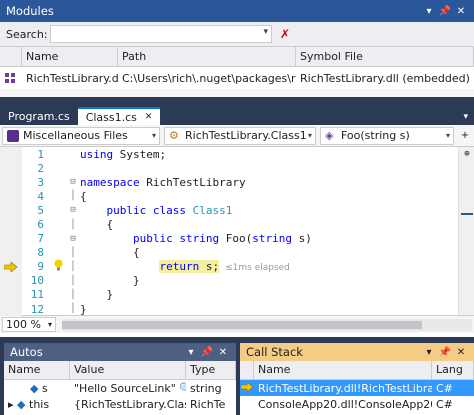 The width and height of the screenshot is (474, 415). Describe the element at coordinates (237, 280) in the screenshot. I see `code-line: 10 │ }` at that location.